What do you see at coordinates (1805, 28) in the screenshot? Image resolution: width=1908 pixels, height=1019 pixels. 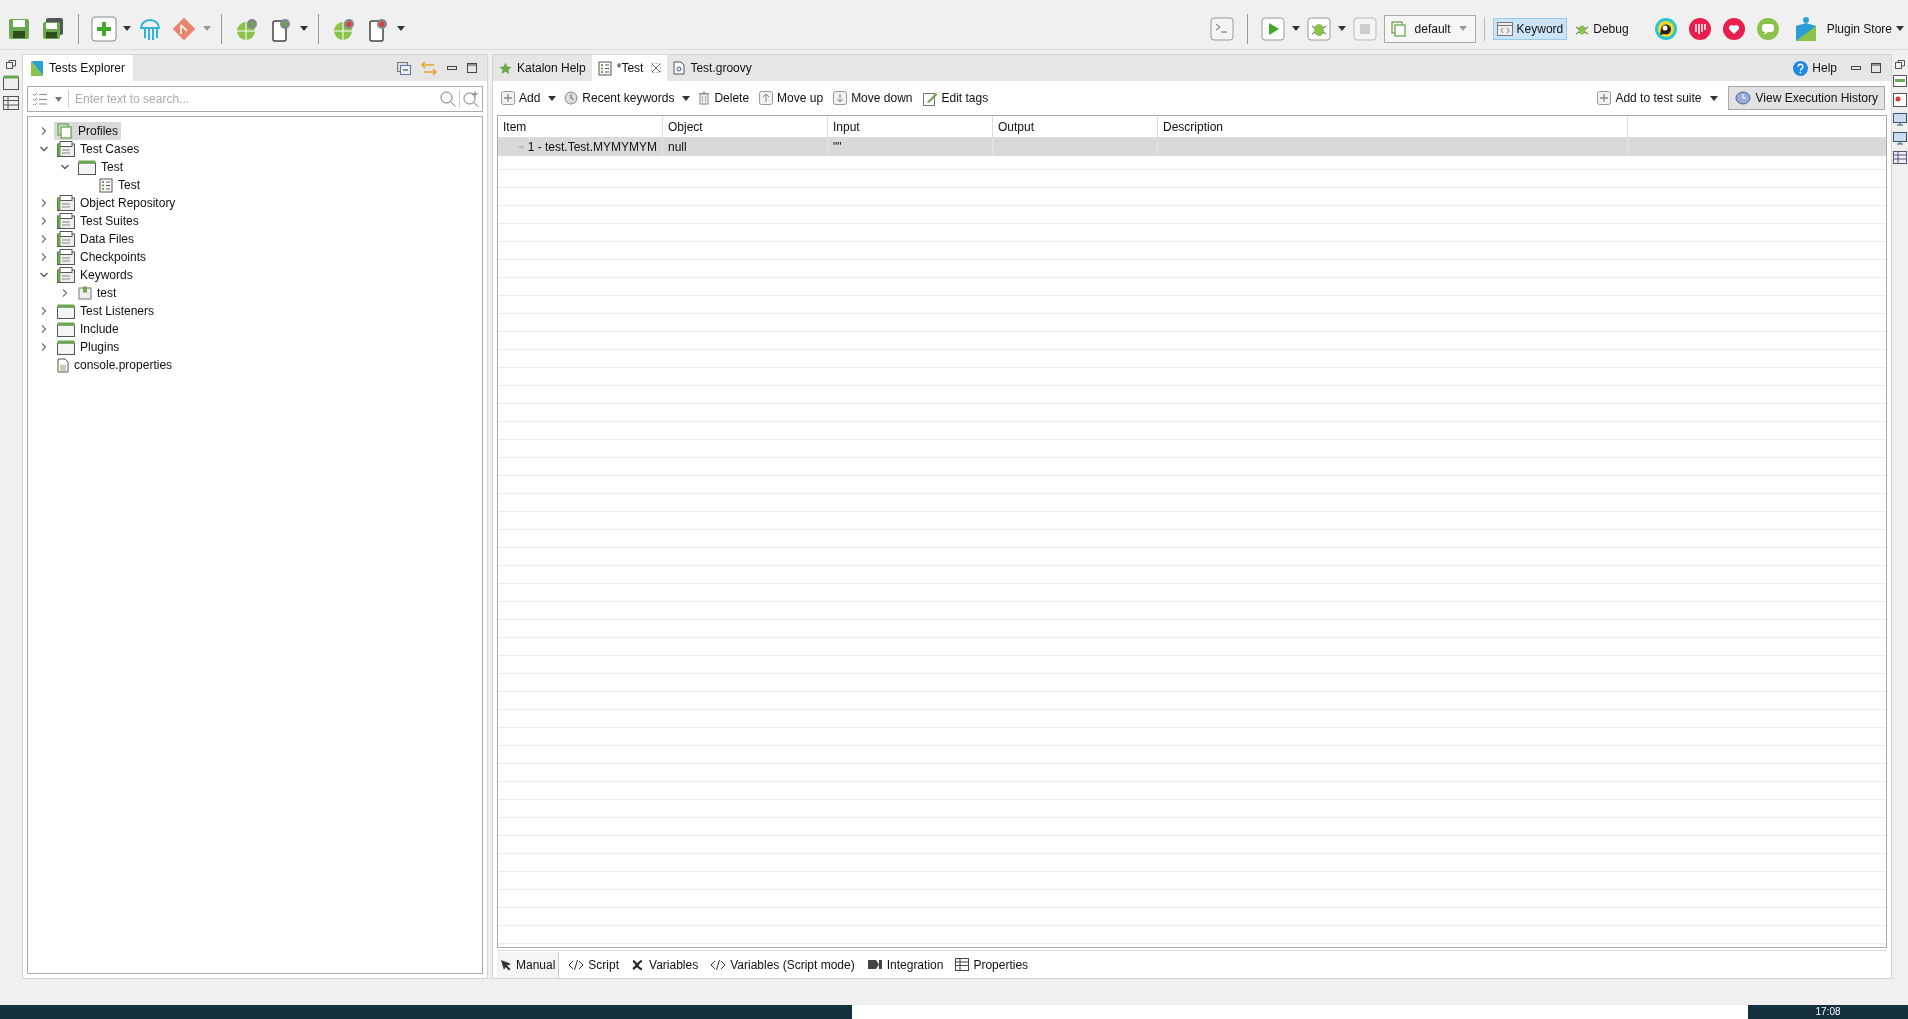 I see `plugin-store-logo-icon` at bounding box center [1805, 28].